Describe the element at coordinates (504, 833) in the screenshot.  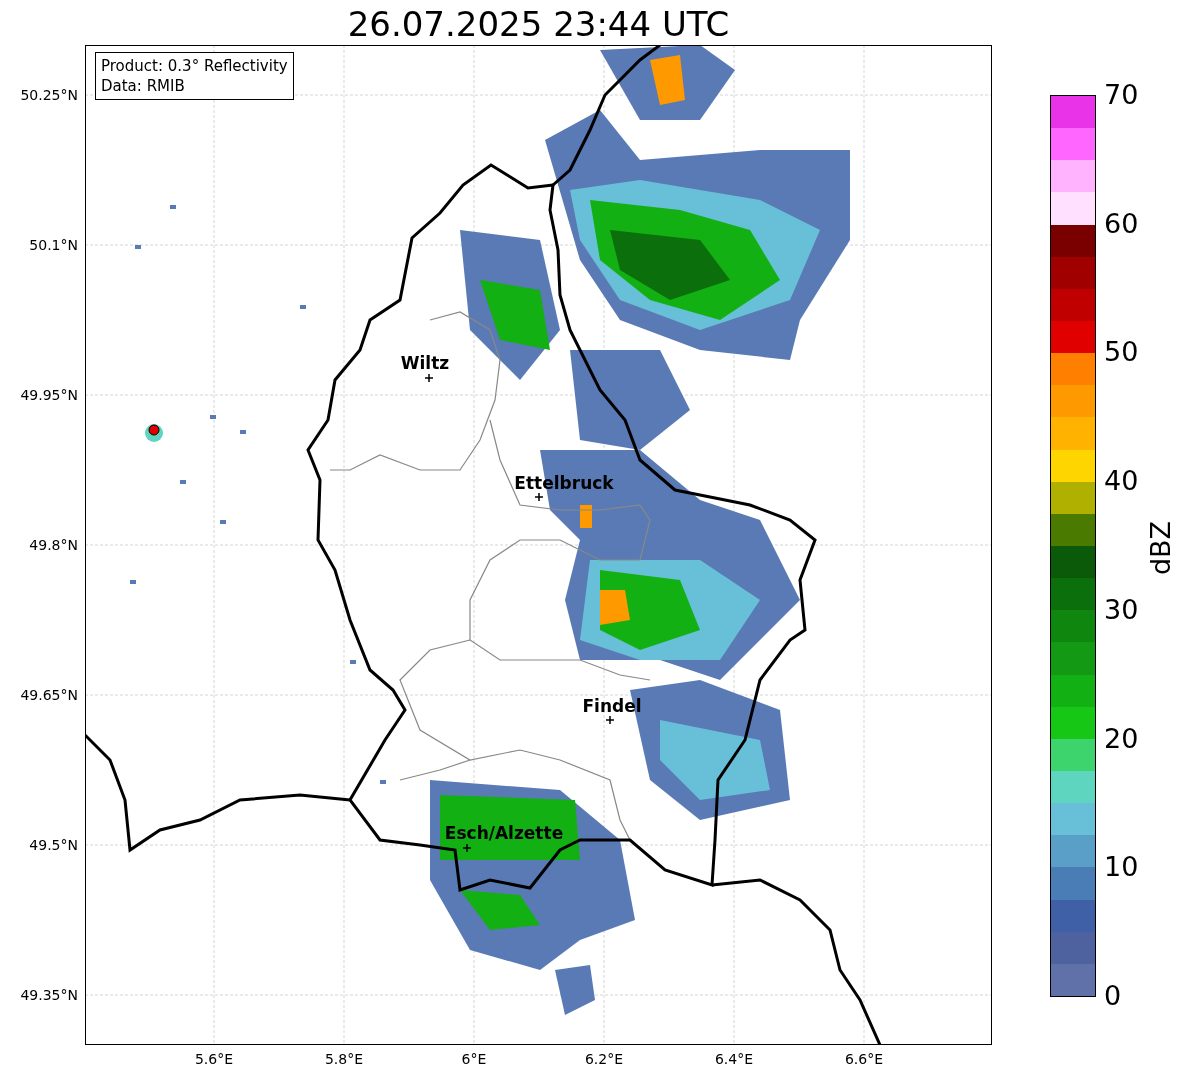
I see `city-label: Esch/Alzette` at that location.